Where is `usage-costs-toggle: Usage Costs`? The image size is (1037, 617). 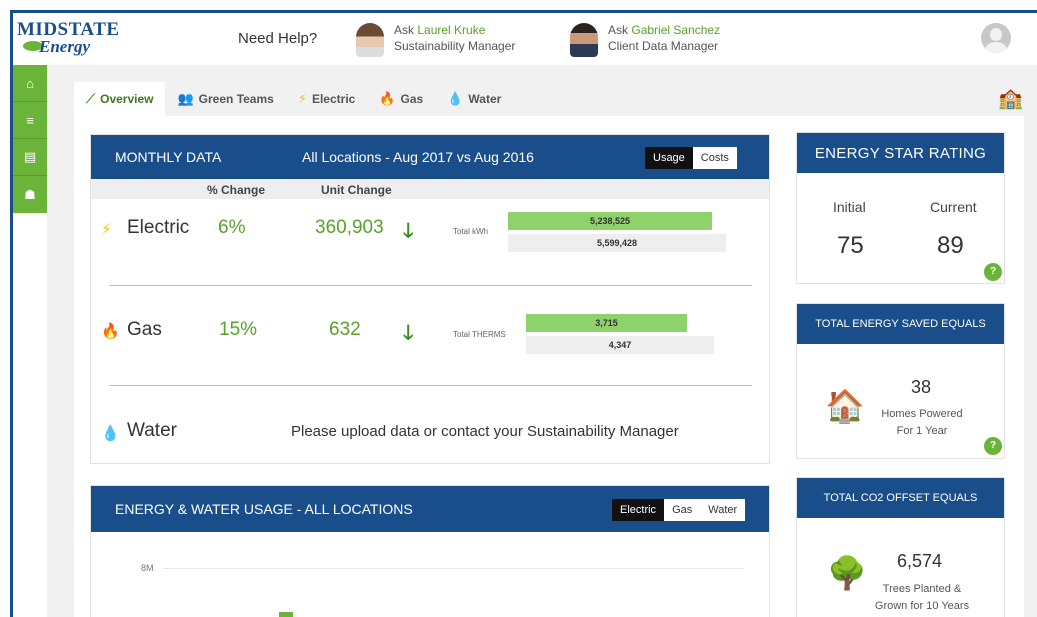
usage-costs-toggle: Usage Costs is located at coordinates (691, 158).